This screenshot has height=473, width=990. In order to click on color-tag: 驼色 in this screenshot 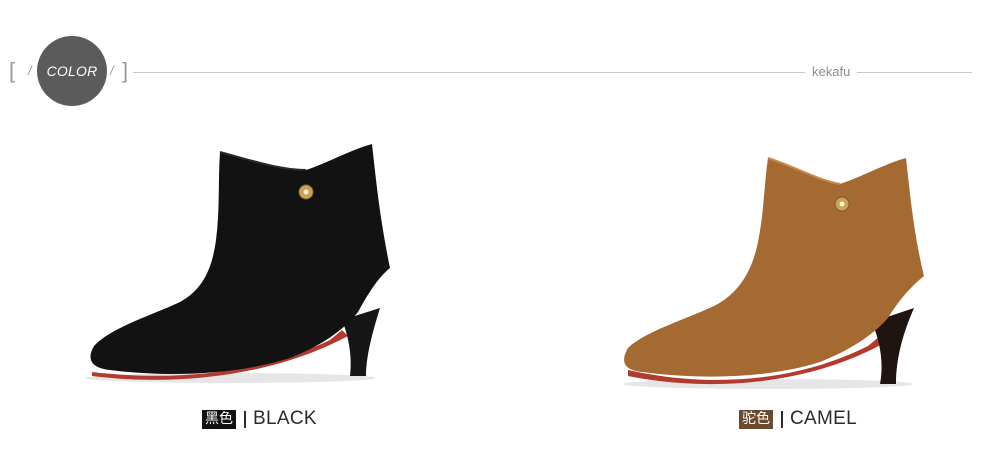, I will do `click(756, 419)`.